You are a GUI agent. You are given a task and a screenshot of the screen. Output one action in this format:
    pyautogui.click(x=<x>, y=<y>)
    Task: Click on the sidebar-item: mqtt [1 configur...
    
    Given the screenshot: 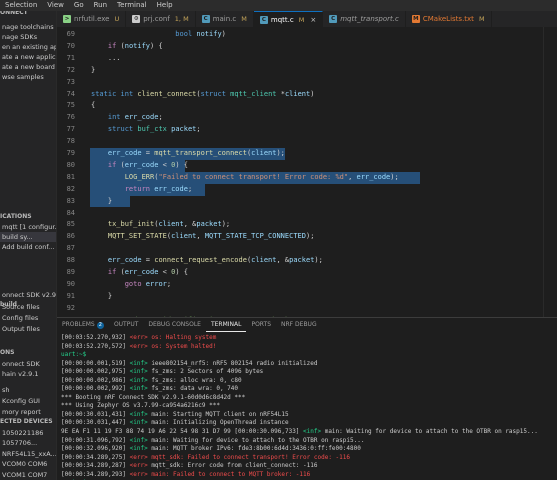 What is the action you would take?
    pyautogui.click(x=28, y=227)
    